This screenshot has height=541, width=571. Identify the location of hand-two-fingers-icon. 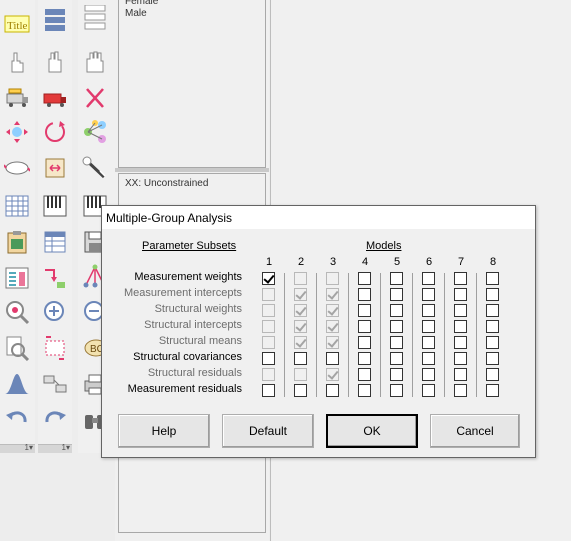
(55, 62).